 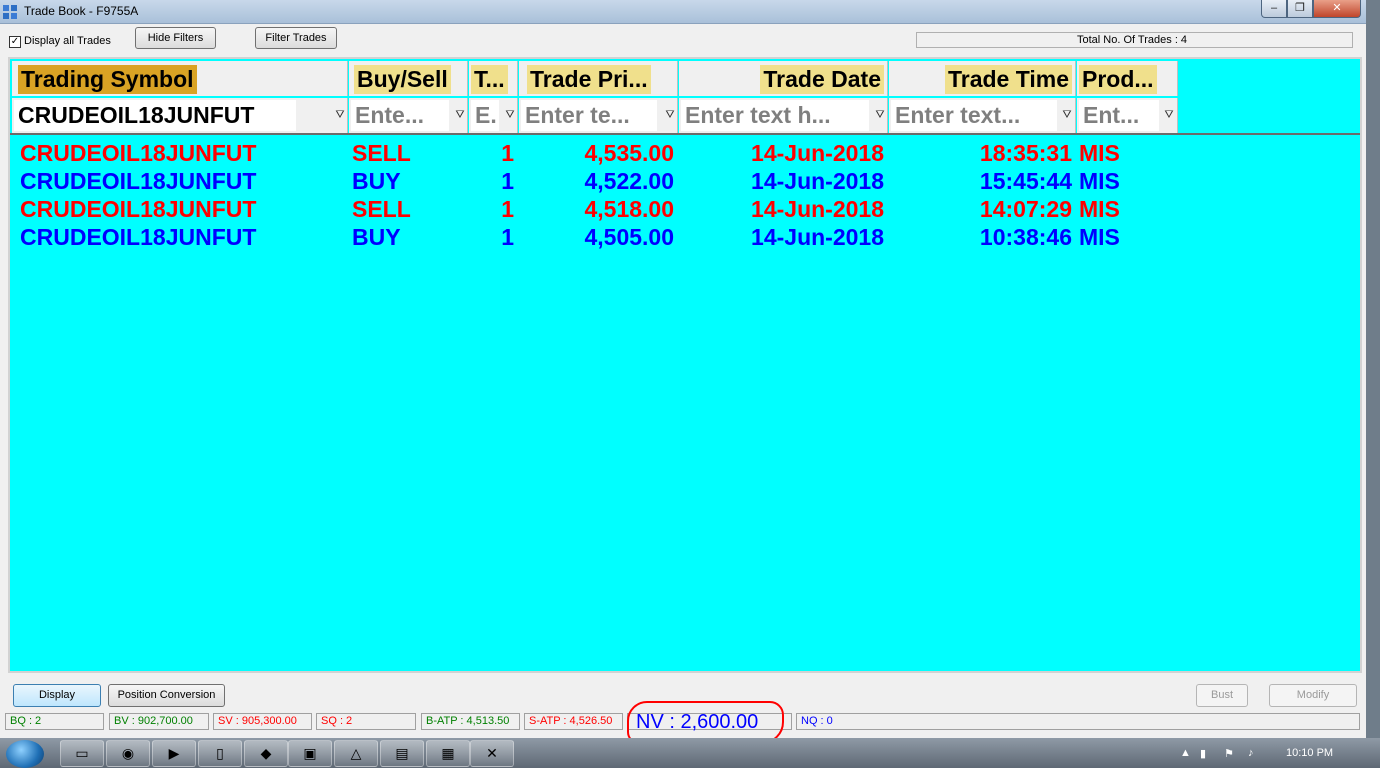 What do you see at coordinates (629, 181) in the screenshot?
I see `cell-price: 4,522.00` at bounding box center [629, 181].